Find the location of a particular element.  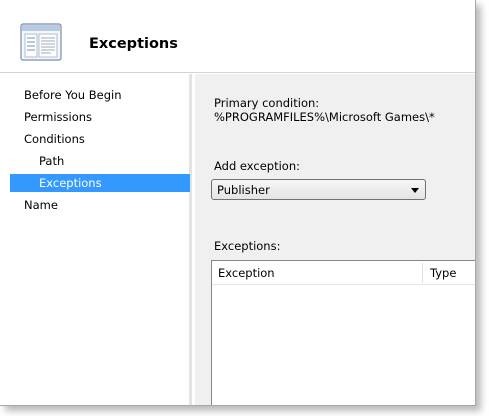

exceptions-list-label: Exceptions: is located at coordinates (247, 246).